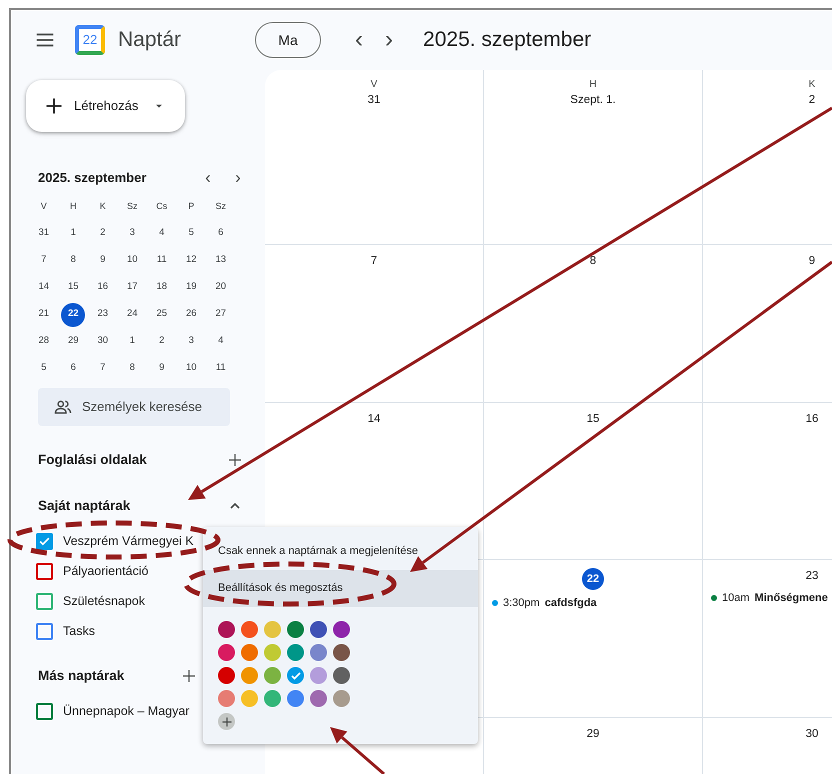 This screenshot has height=774, width=832. I want to click on date-label: 2, so click(812, 100).